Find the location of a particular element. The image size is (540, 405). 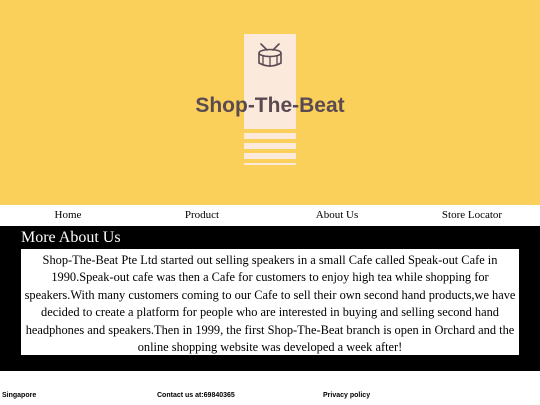

drum-icon is located at coordinates (270, 55).